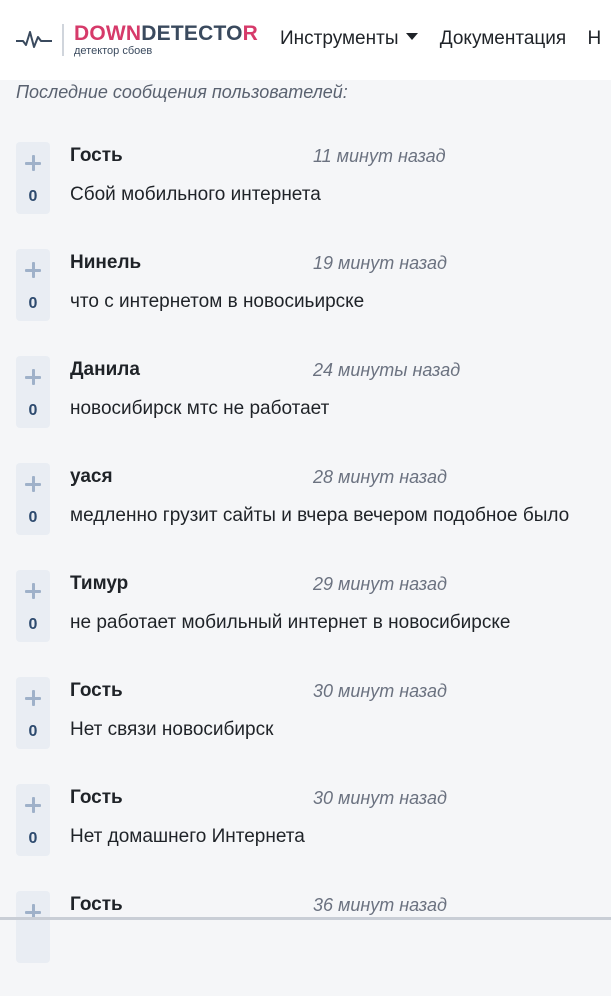 This screenshot has height=996, width=611. Describe the element at coordinates (182, 92) in the screenshot. I see `section-title: Последние сообщения пользователей:` at that location.